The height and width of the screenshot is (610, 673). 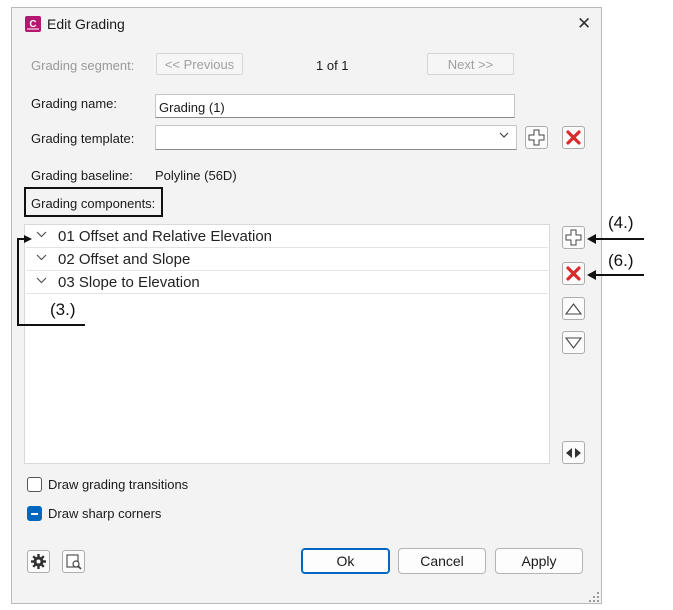 What do you see at coordinates (621, 260) in the screenshot?
I see `callout-6: (6.)` at bounding box center [621, 260].